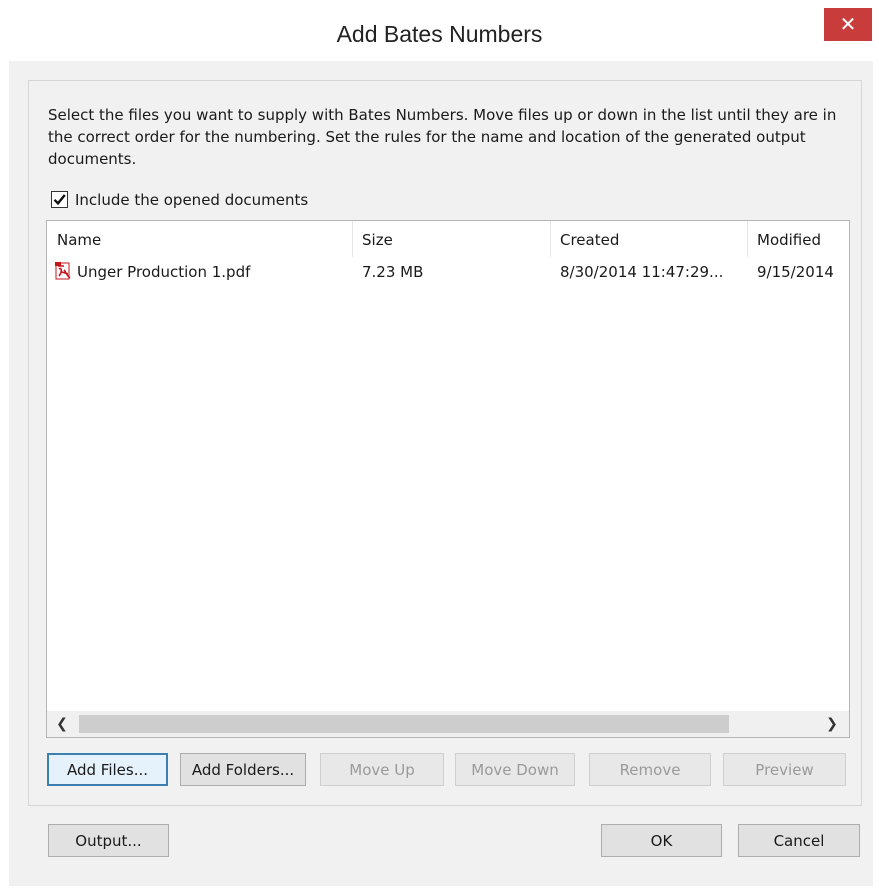 The height and width of the screenshot is (890, 879). I want to click on column-header-modified: Modified, so click(798, 239).